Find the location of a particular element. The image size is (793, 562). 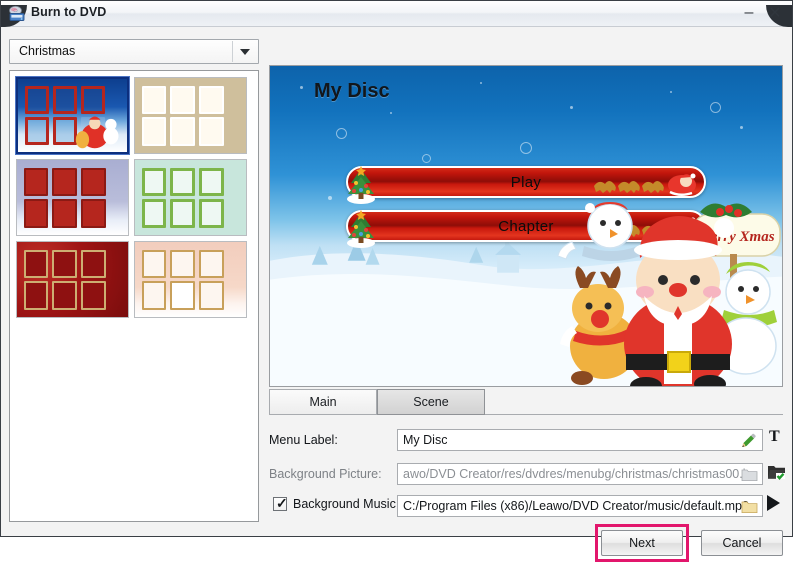

dvd-disc-icon is located at coordinates (17, 13).